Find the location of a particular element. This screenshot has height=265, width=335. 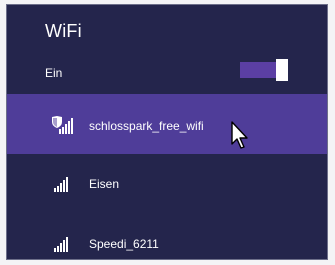

wifi-toggle-label: Ein is located at coordinates (54, 73).